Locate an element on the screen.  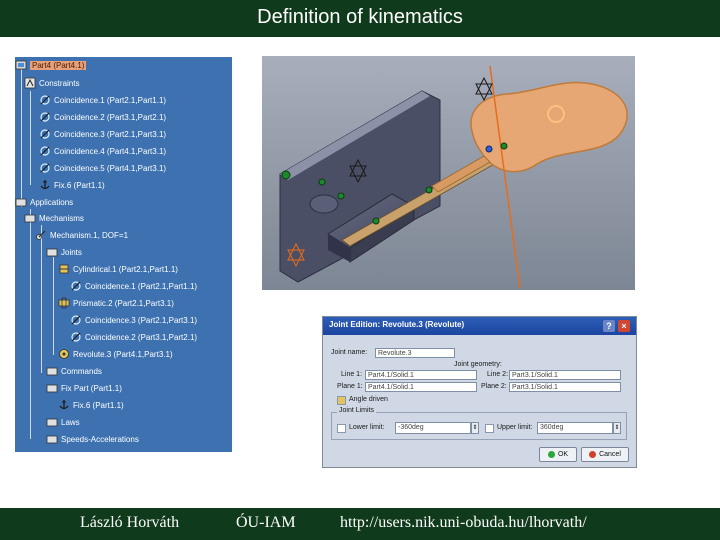
lower-limit-input: -360deg is located at coordinates (433, 428).